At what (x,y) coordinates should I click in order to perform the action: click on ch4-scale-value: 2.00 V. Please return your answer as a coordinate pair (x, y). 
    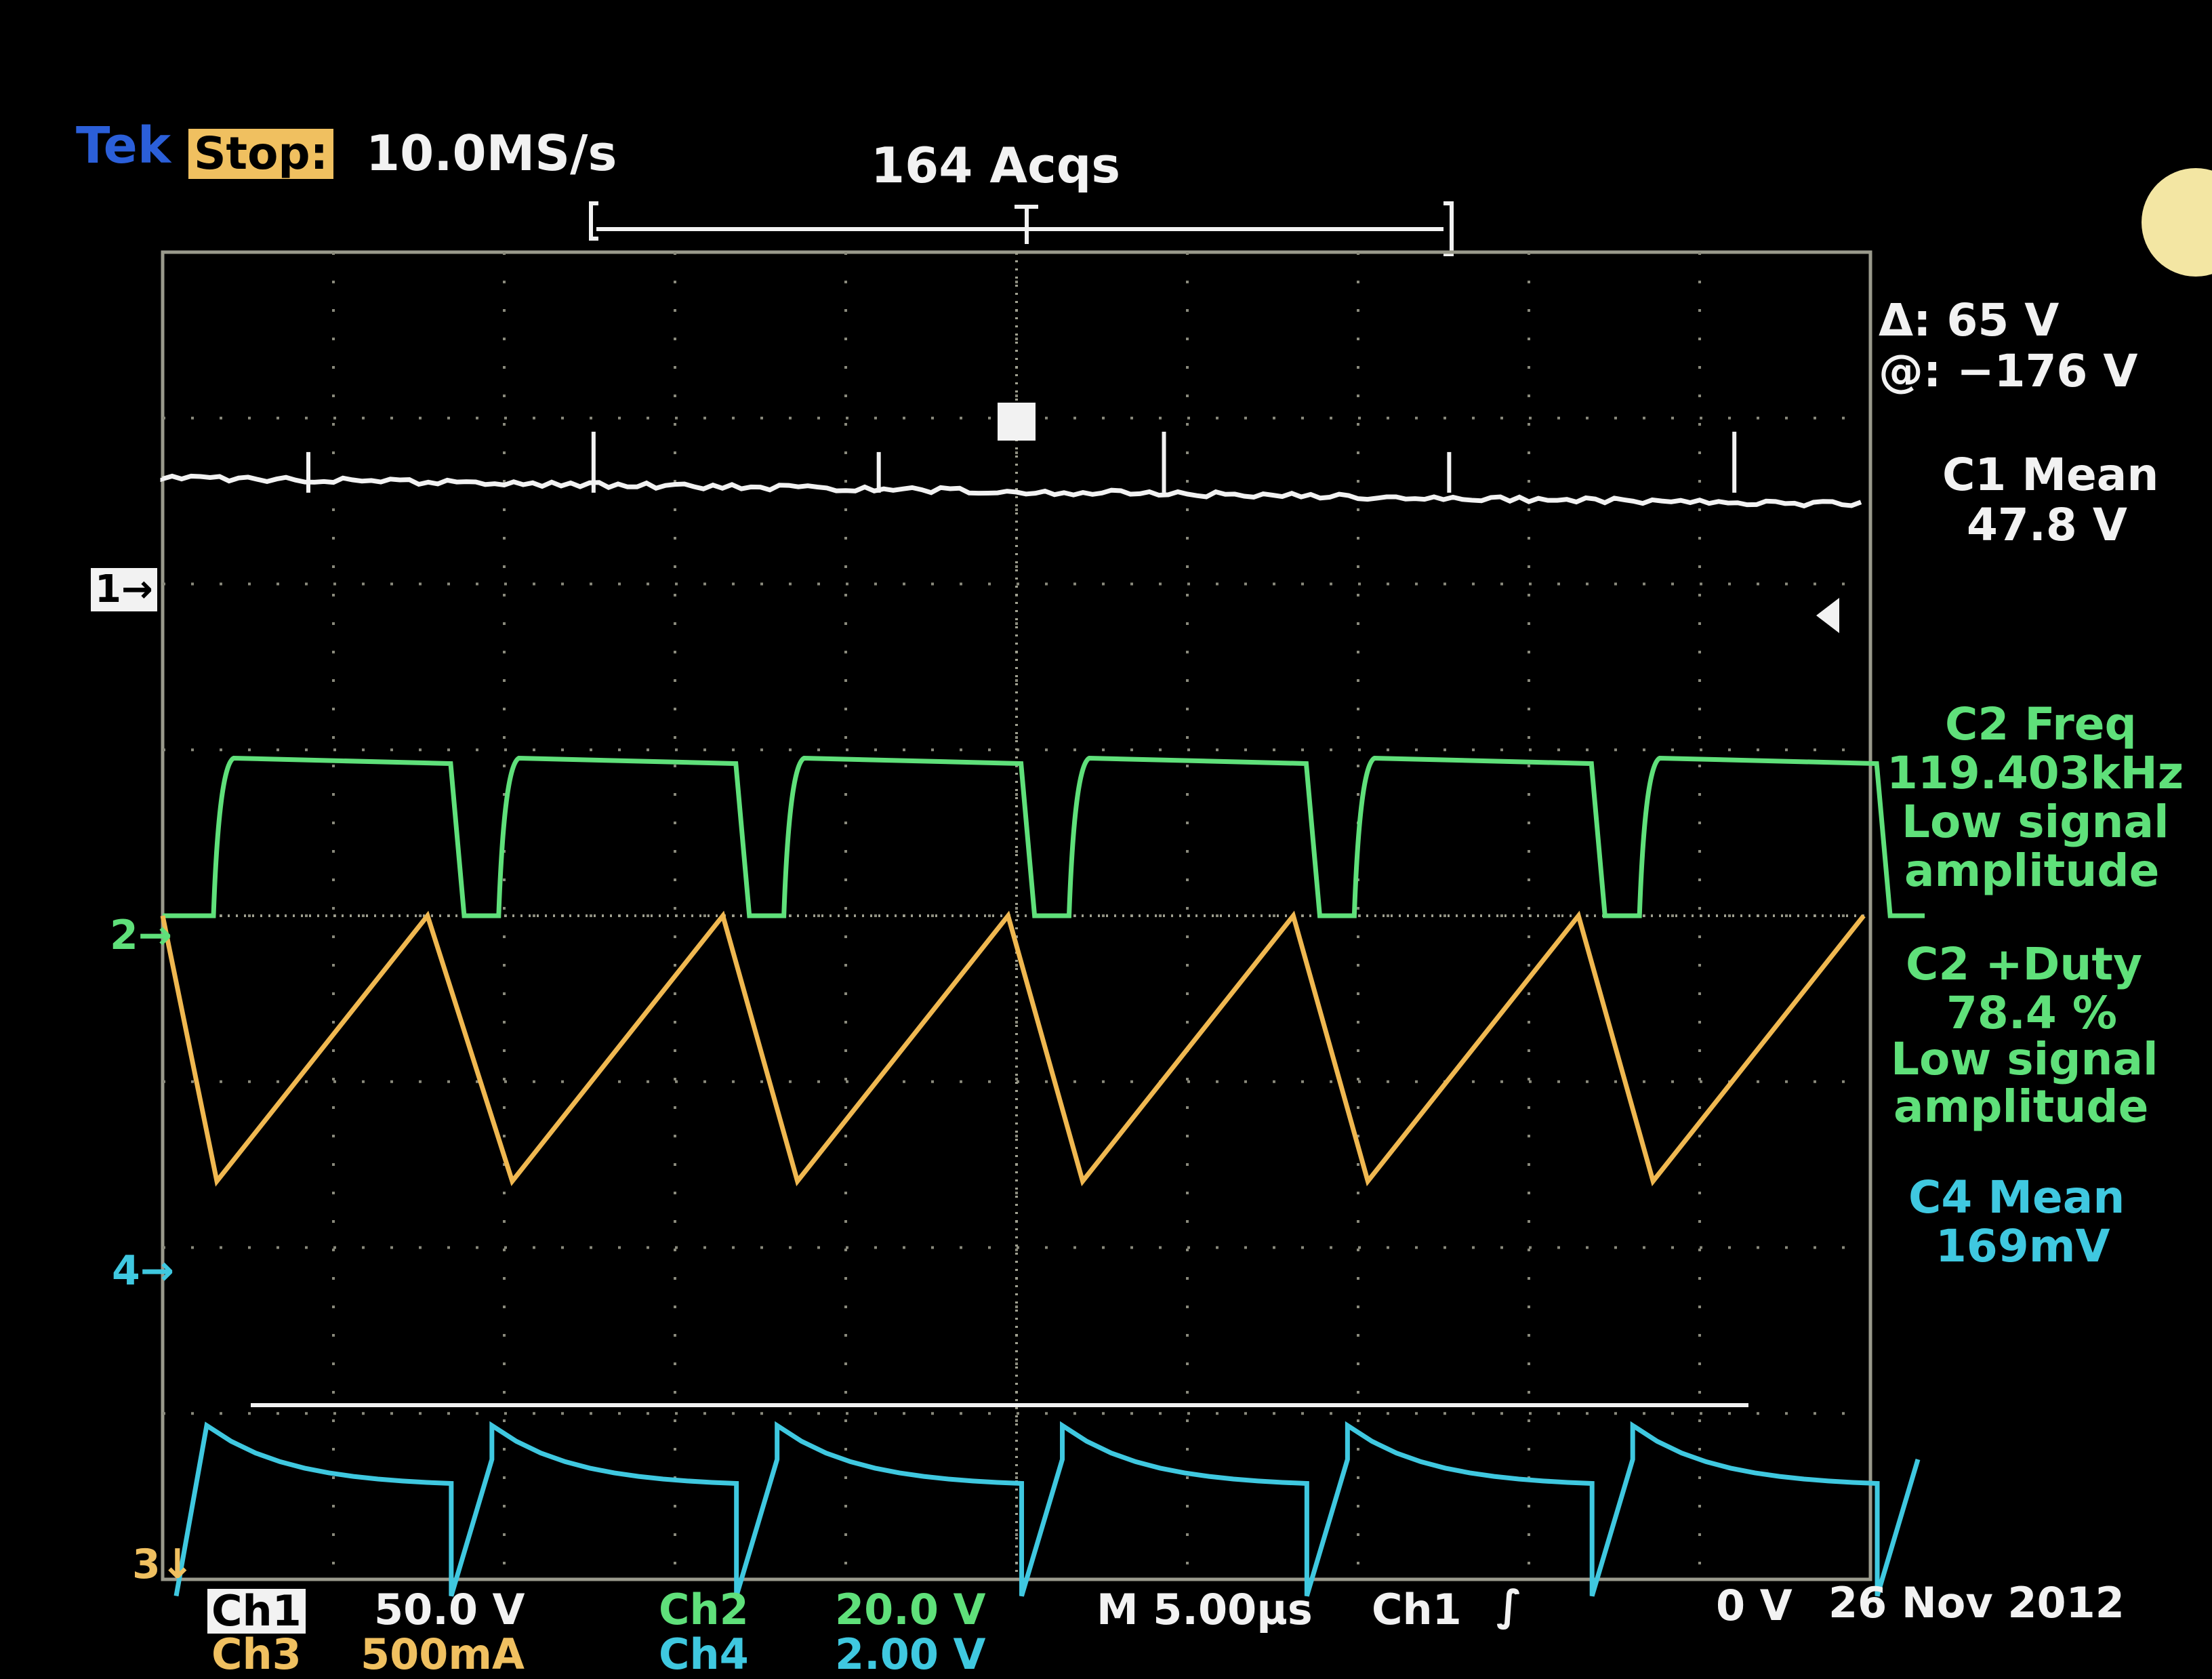
    Looking at the image, I should click on (910, 1655).